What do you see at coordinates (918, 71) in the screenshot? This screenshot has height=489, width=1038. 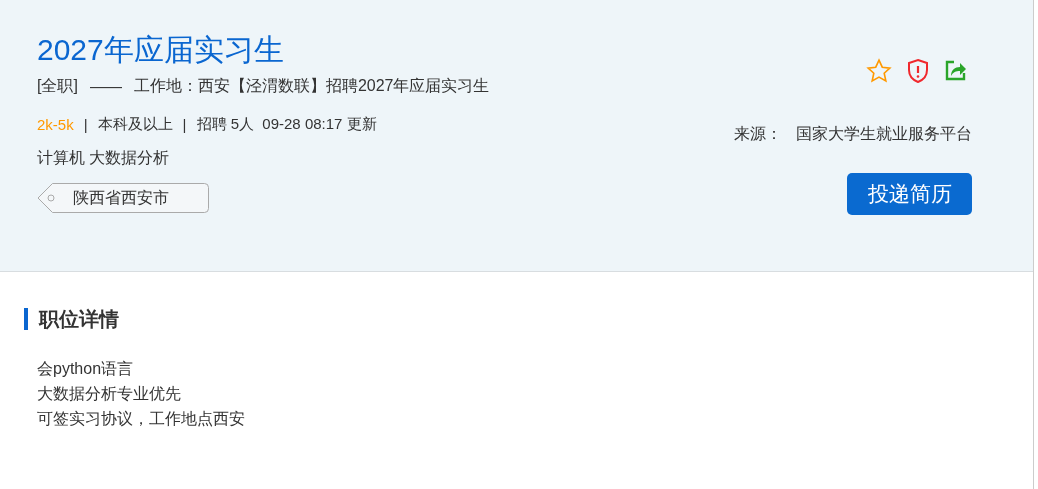 I see `shield-alert-icon` at bounding box center [918, 71].